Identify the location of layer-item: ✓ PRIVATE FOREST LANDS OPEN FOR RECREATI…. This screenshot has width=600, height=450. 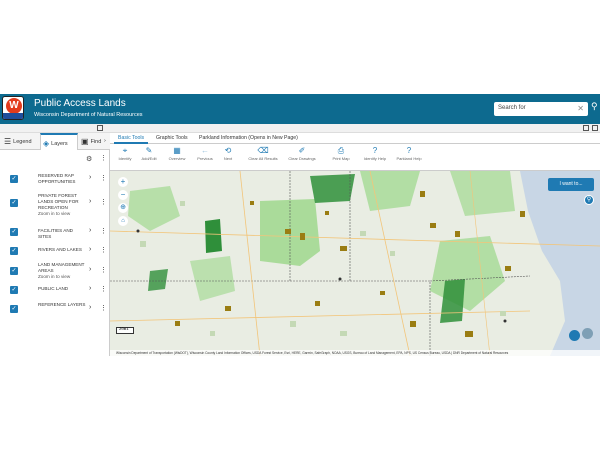
(55, 203).